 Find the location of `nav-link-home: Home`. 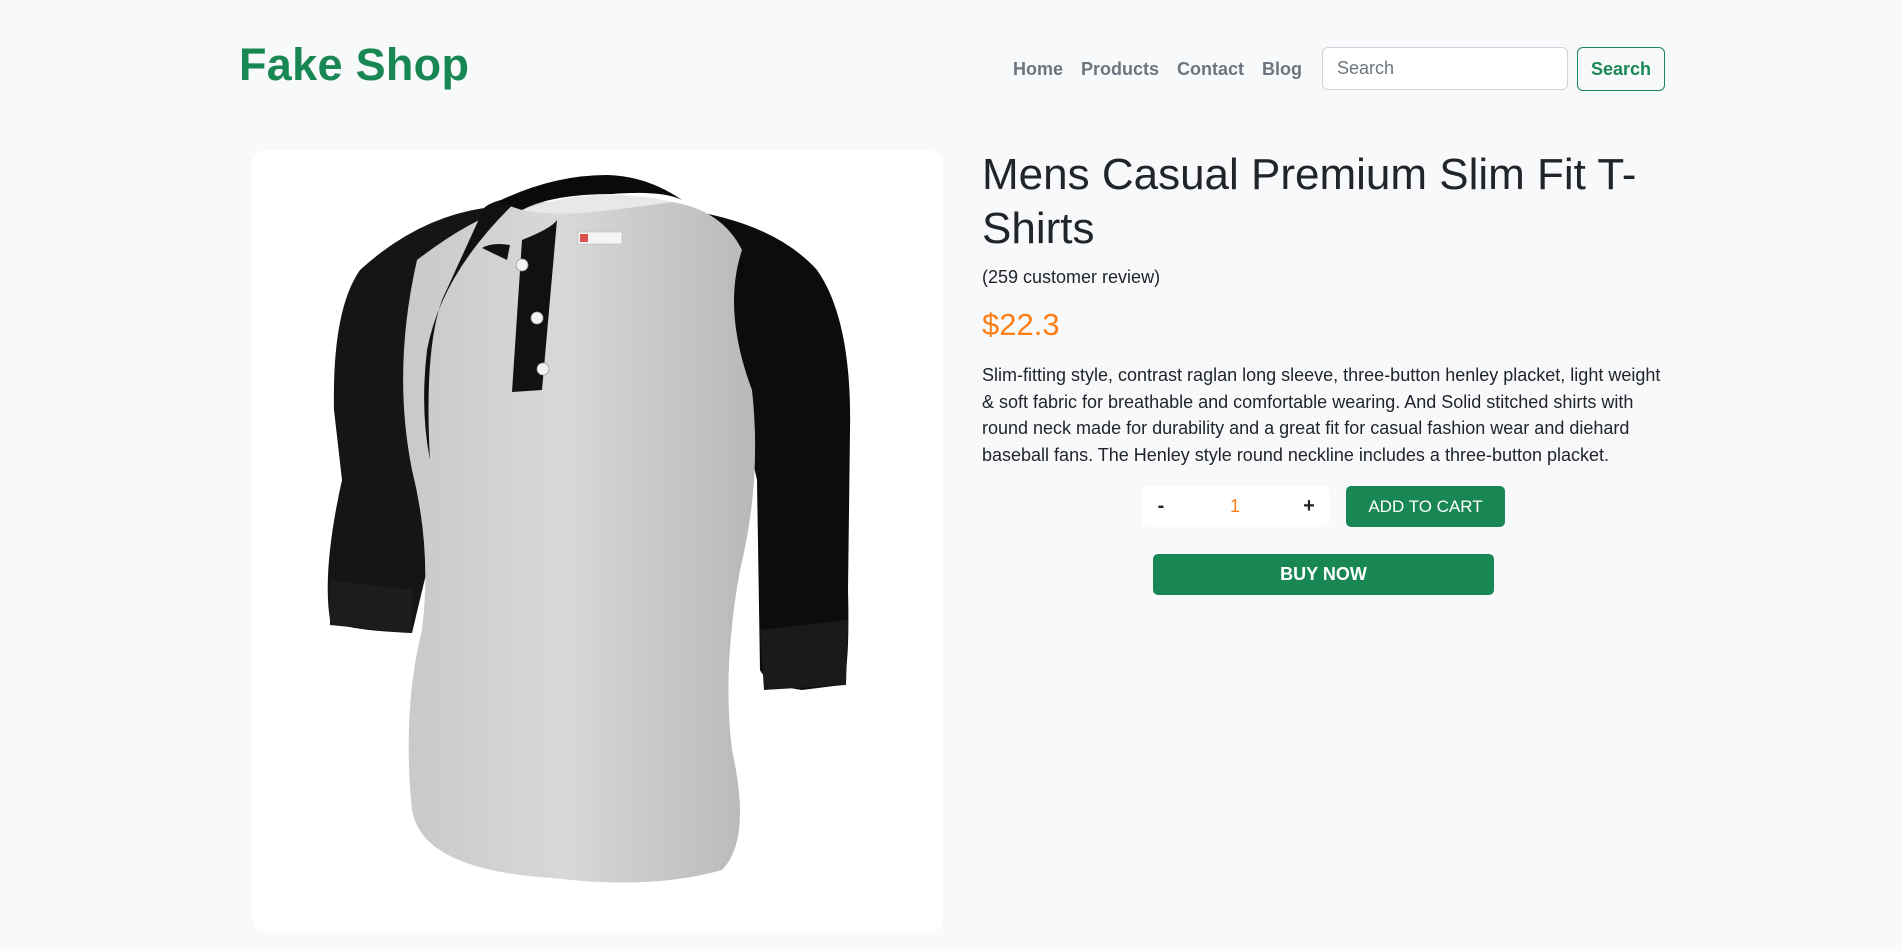

nav-link-home: Home is located at coordinates (1038, 69).